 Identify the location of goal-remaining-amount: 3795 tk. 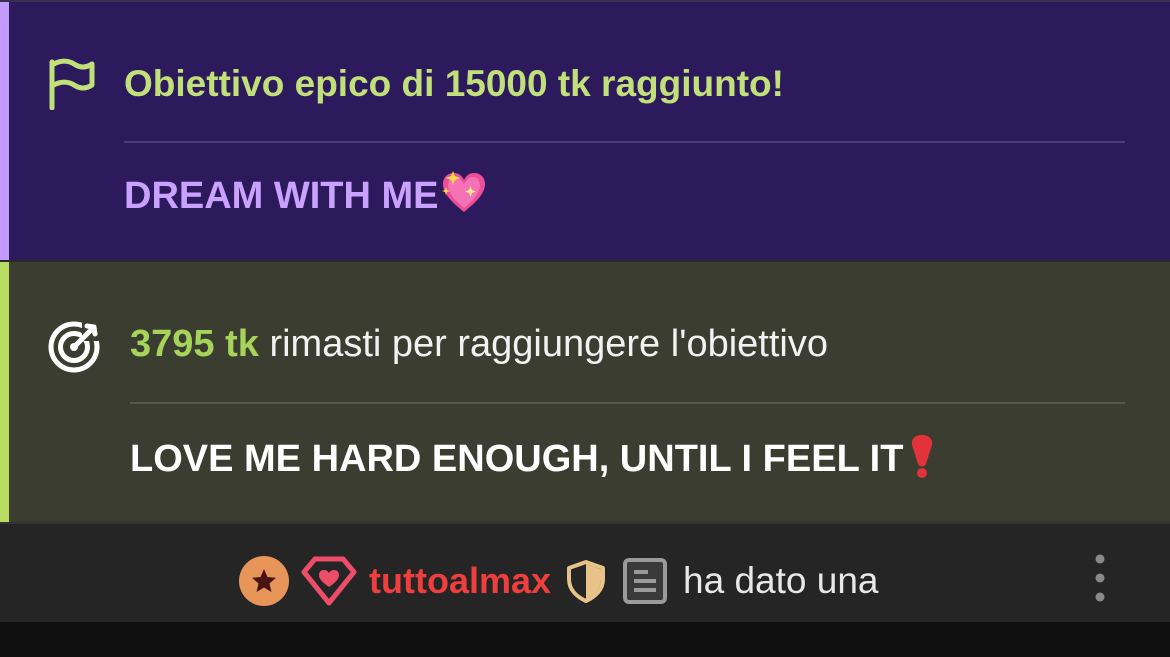
(194, 344).